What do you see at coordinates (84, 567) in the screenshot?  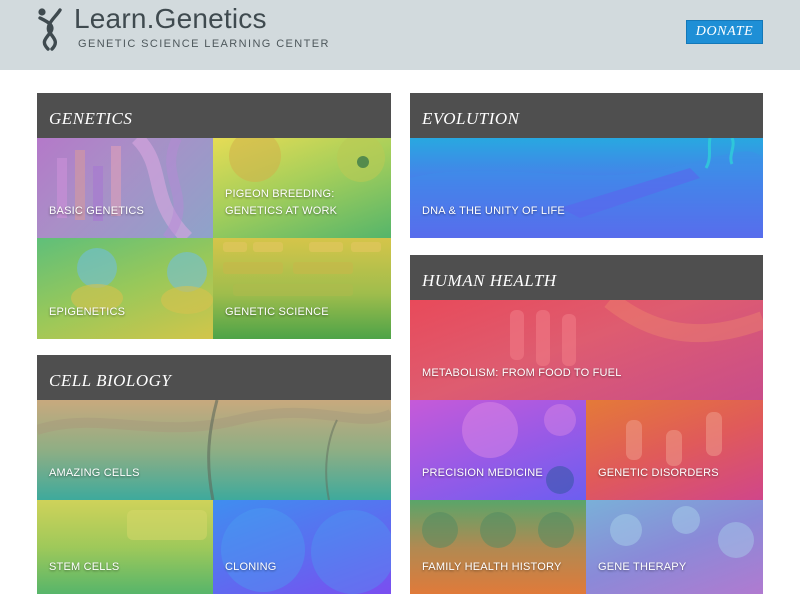 I see `tile-label: STEM CELLS` at bounding box center [84, 567].